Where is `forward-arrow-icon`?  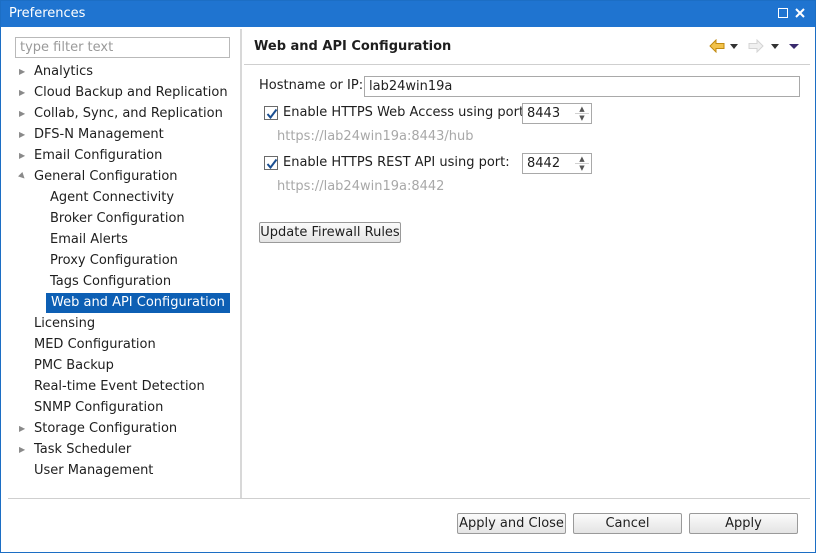
forward-arrow-icon is located at coordinates (756, 47).